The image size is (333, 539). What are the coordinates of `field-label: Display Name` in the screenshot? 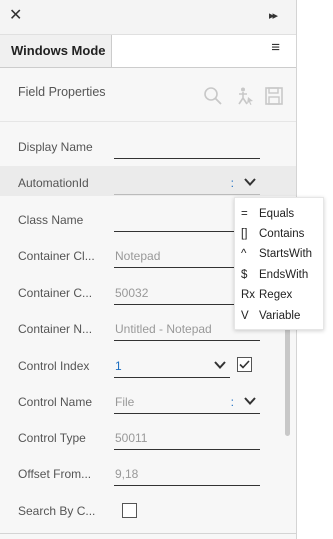 It's located at (55, 147).